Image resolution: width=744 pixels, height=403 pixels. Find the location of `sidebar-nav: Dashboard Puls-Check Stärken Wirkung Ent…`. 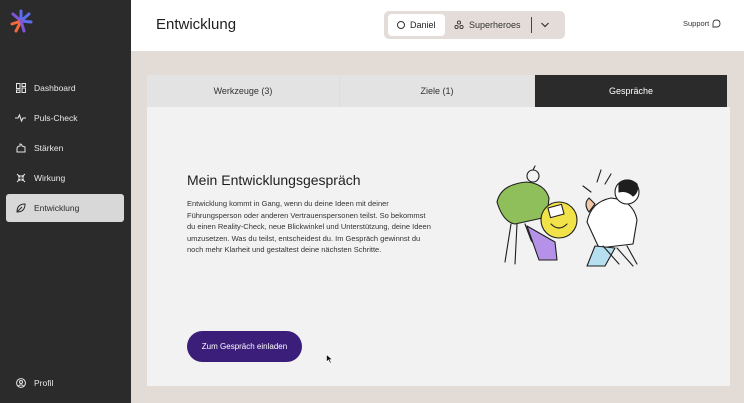

sidebar-nav: Dashboard Puls-Check Stärken Wirkung Ent… is located at coordinates (65, 149).